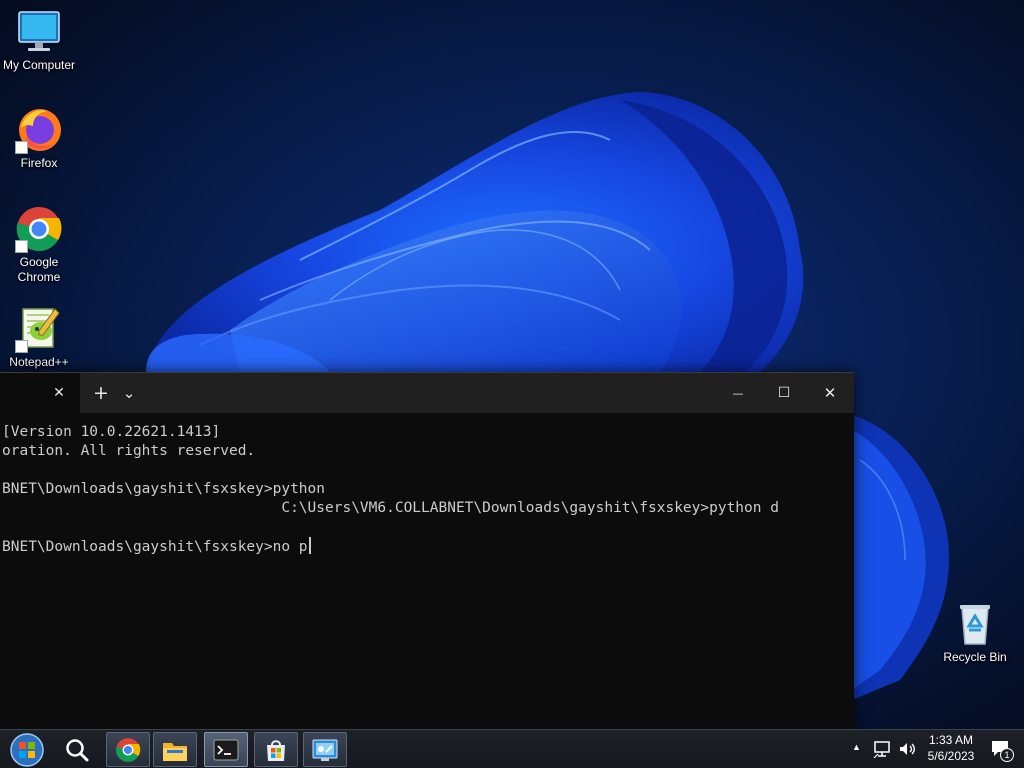 The image size is (1024, 768). I want to click on terminal-icon, so click(226, 749).